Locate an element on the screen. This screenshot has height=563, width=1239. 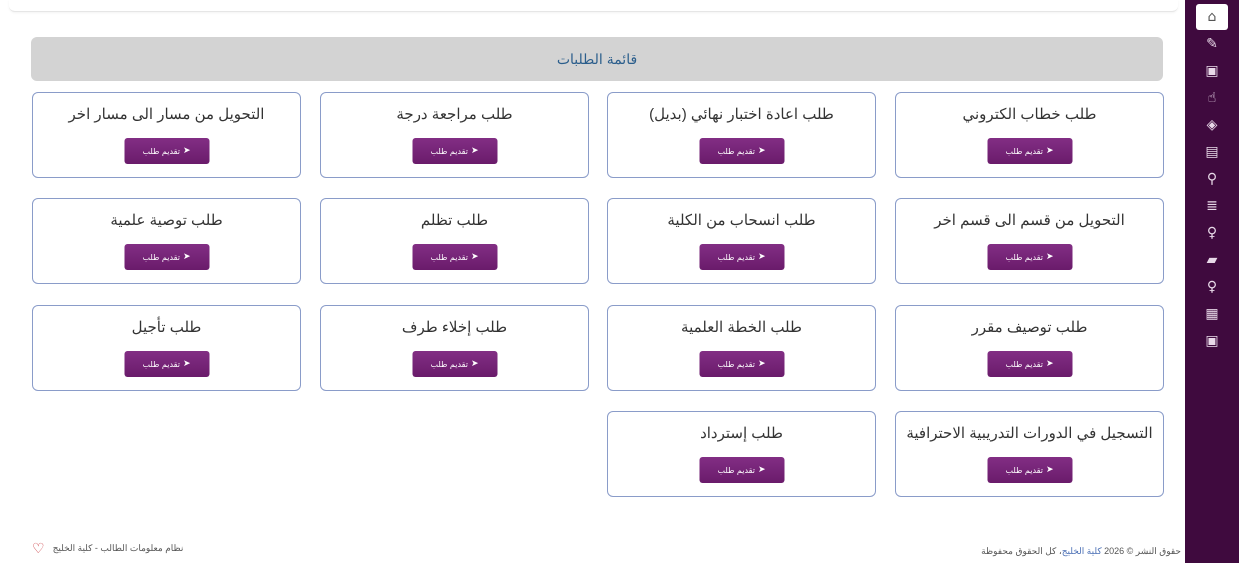
request-card-recommendation: طلب توصية علمية ➤ تقديم طلب is located at coordinates (166, 241).